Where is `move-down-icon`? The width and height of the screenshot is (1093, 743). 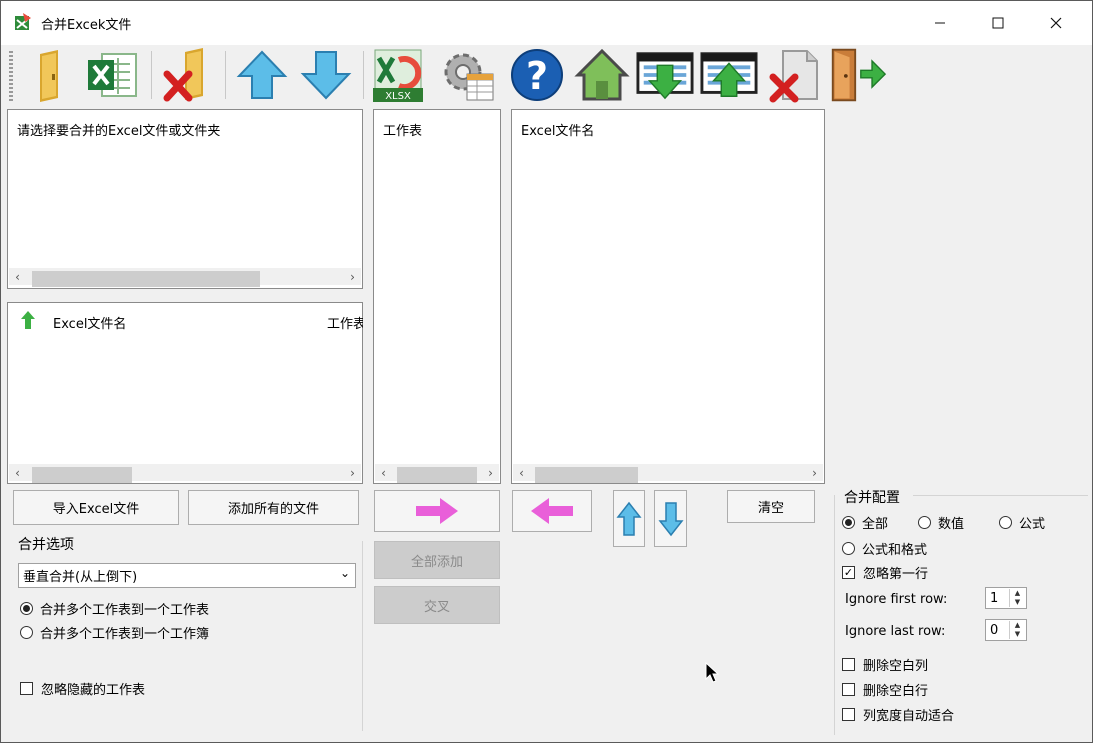
move-down-icon is located at coordinates (326, 75).